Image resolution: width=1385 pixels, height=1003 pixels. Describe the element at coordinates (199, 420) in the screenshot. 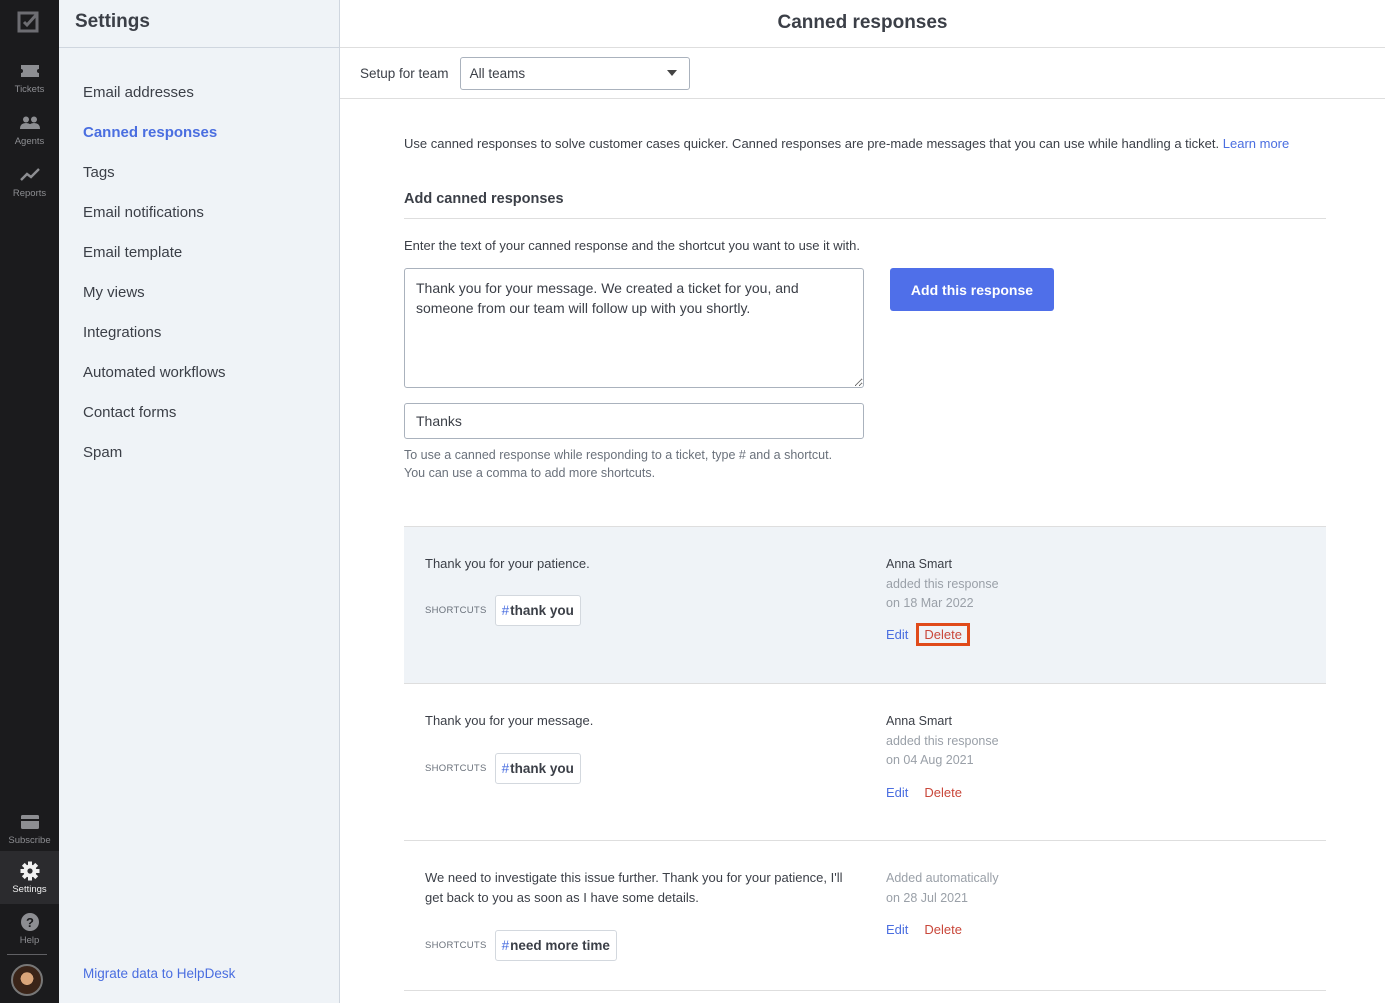

I see `sidebar-item-contact-forms: Contact forms` at that location.